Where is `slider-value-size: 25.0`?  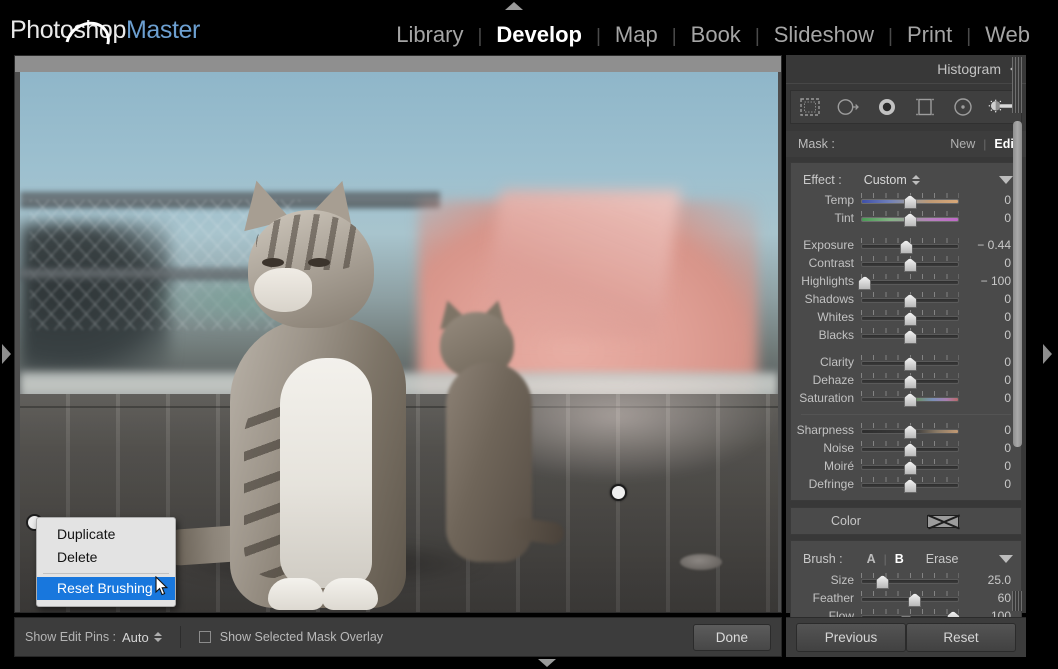
slider-value-size: 25.0 is located at coordinates (999, 580).